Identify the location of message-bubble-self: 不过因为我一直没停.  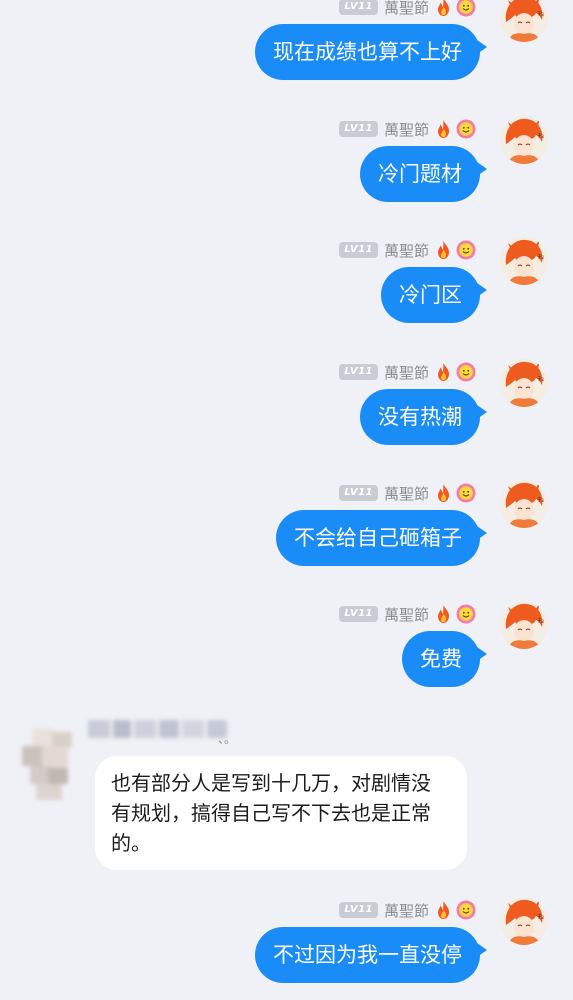
(371, 955).